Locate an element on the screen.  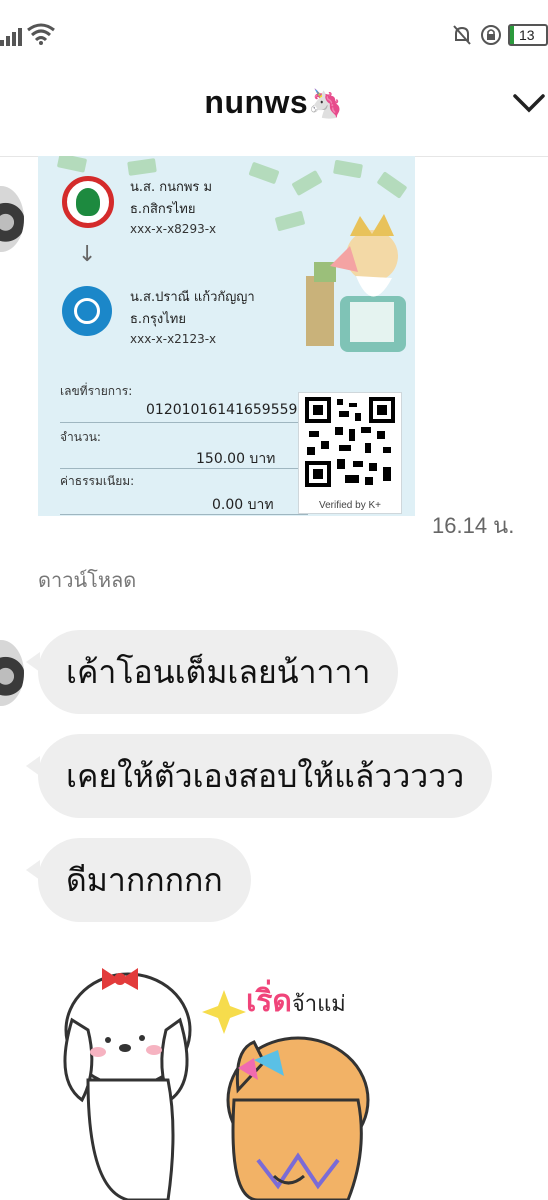
receiver-bank: ธ.กรุงไทย is located at coordinates (158, 319).